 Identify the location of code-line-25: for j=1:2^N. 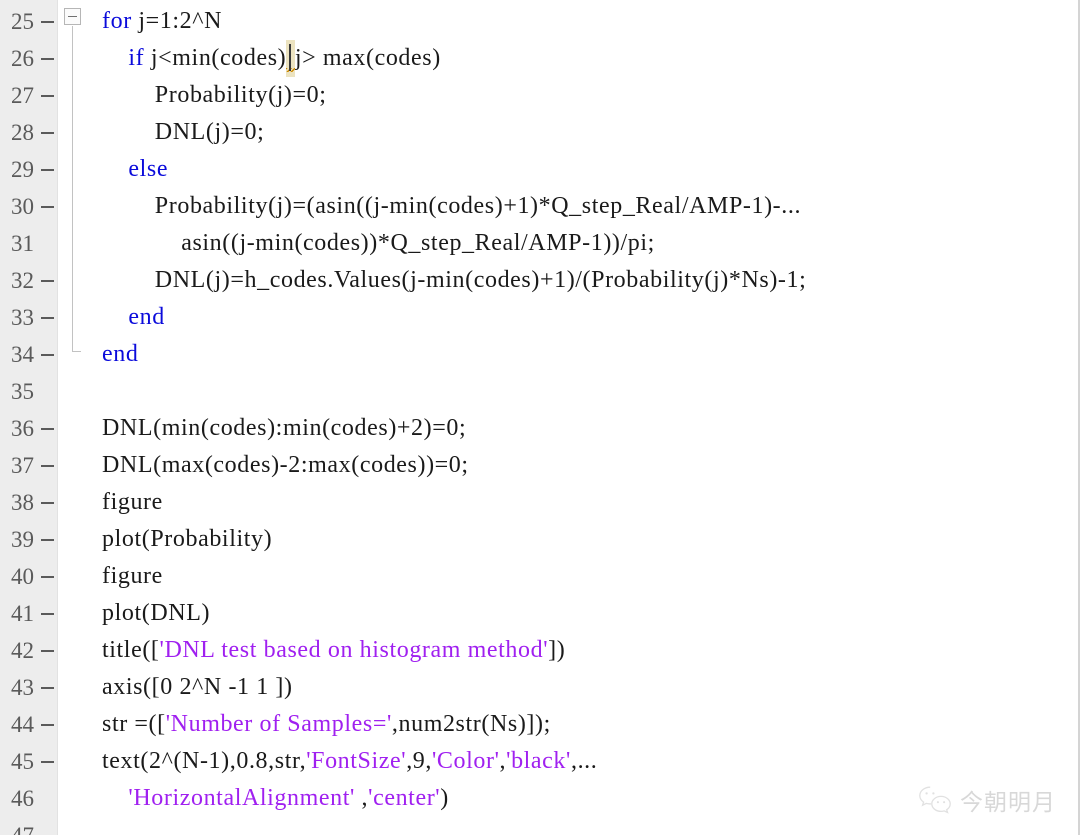
(568, 21).